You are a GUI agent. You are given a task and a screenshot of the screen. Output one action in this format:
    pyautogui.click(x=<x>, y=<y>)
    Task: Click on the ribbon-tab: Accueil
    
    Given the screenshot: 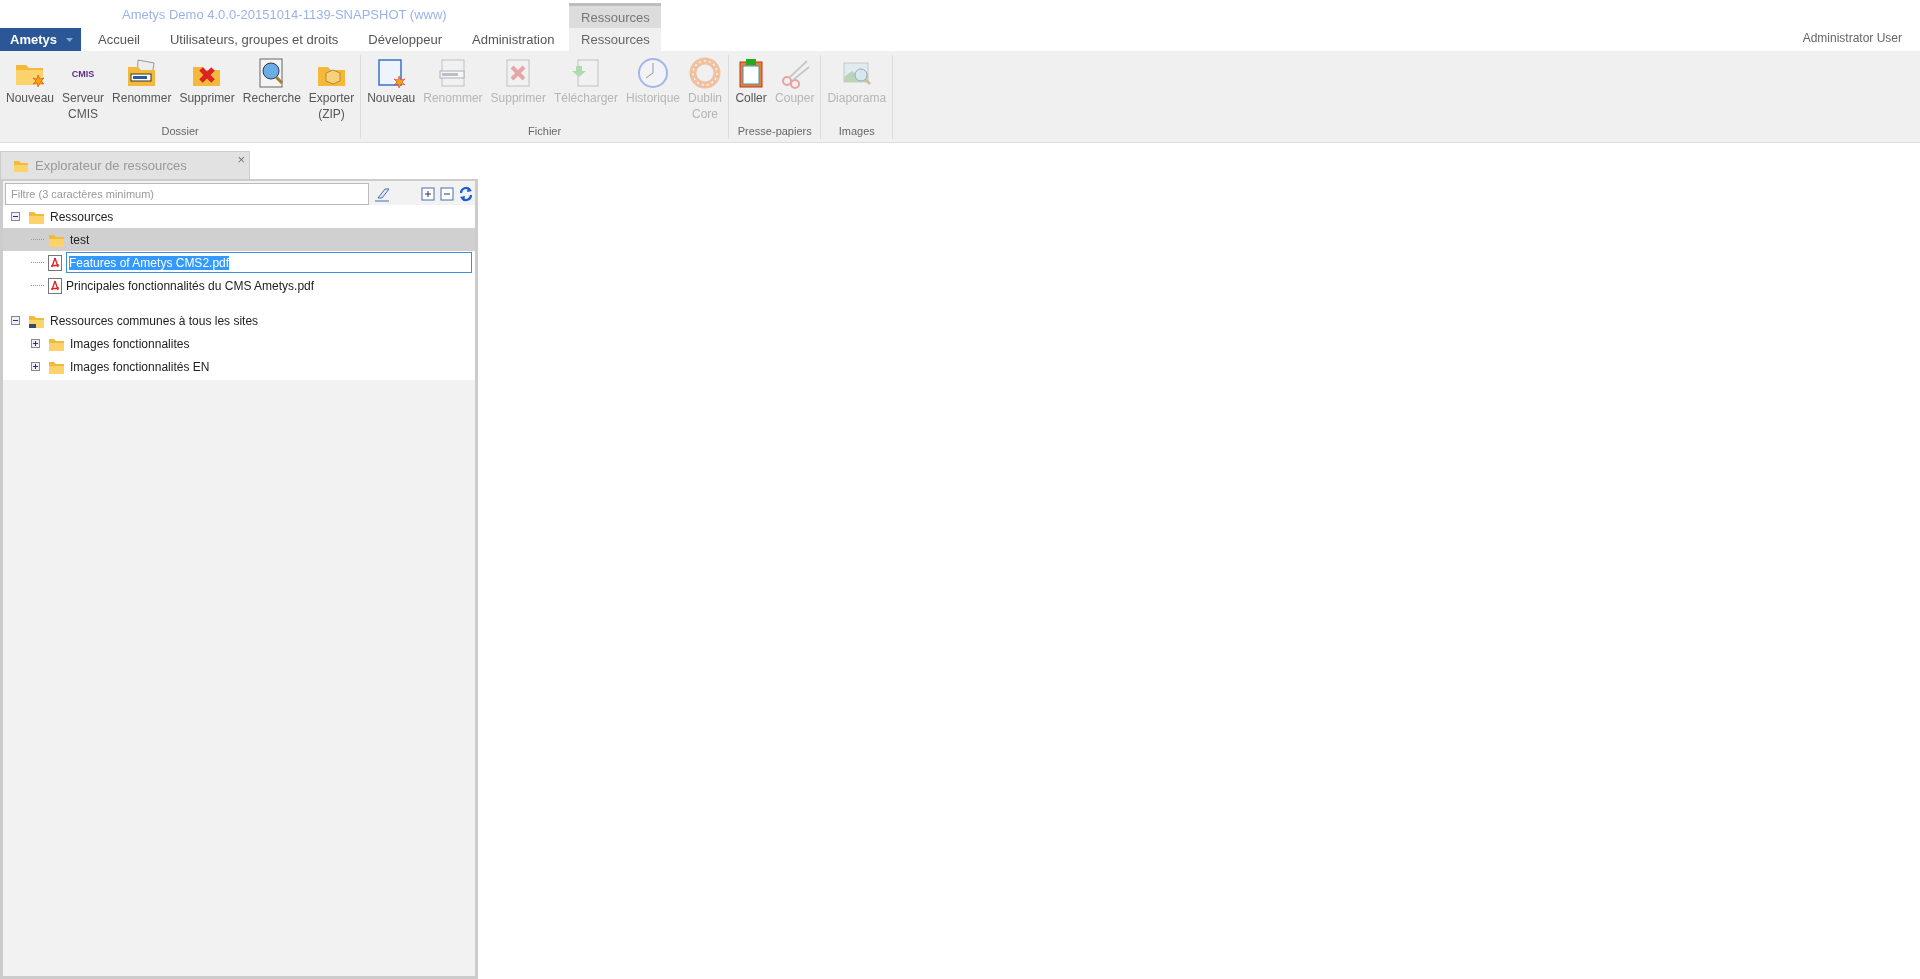 What is the action you would take?
    pyautogui.click(x=119, y=39)
    